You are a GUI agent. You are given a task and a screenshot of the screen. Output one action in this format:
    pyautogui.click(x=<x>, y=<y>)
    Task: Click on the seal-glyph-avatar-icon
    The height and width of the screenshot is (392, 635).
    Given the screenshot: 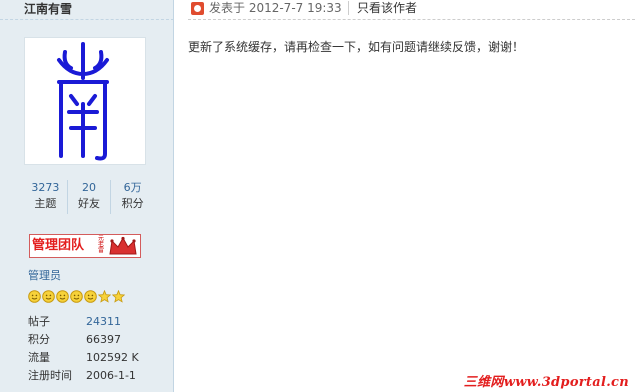 What is the action you would take?
    pyautogui.click(x=83, y=101)
    